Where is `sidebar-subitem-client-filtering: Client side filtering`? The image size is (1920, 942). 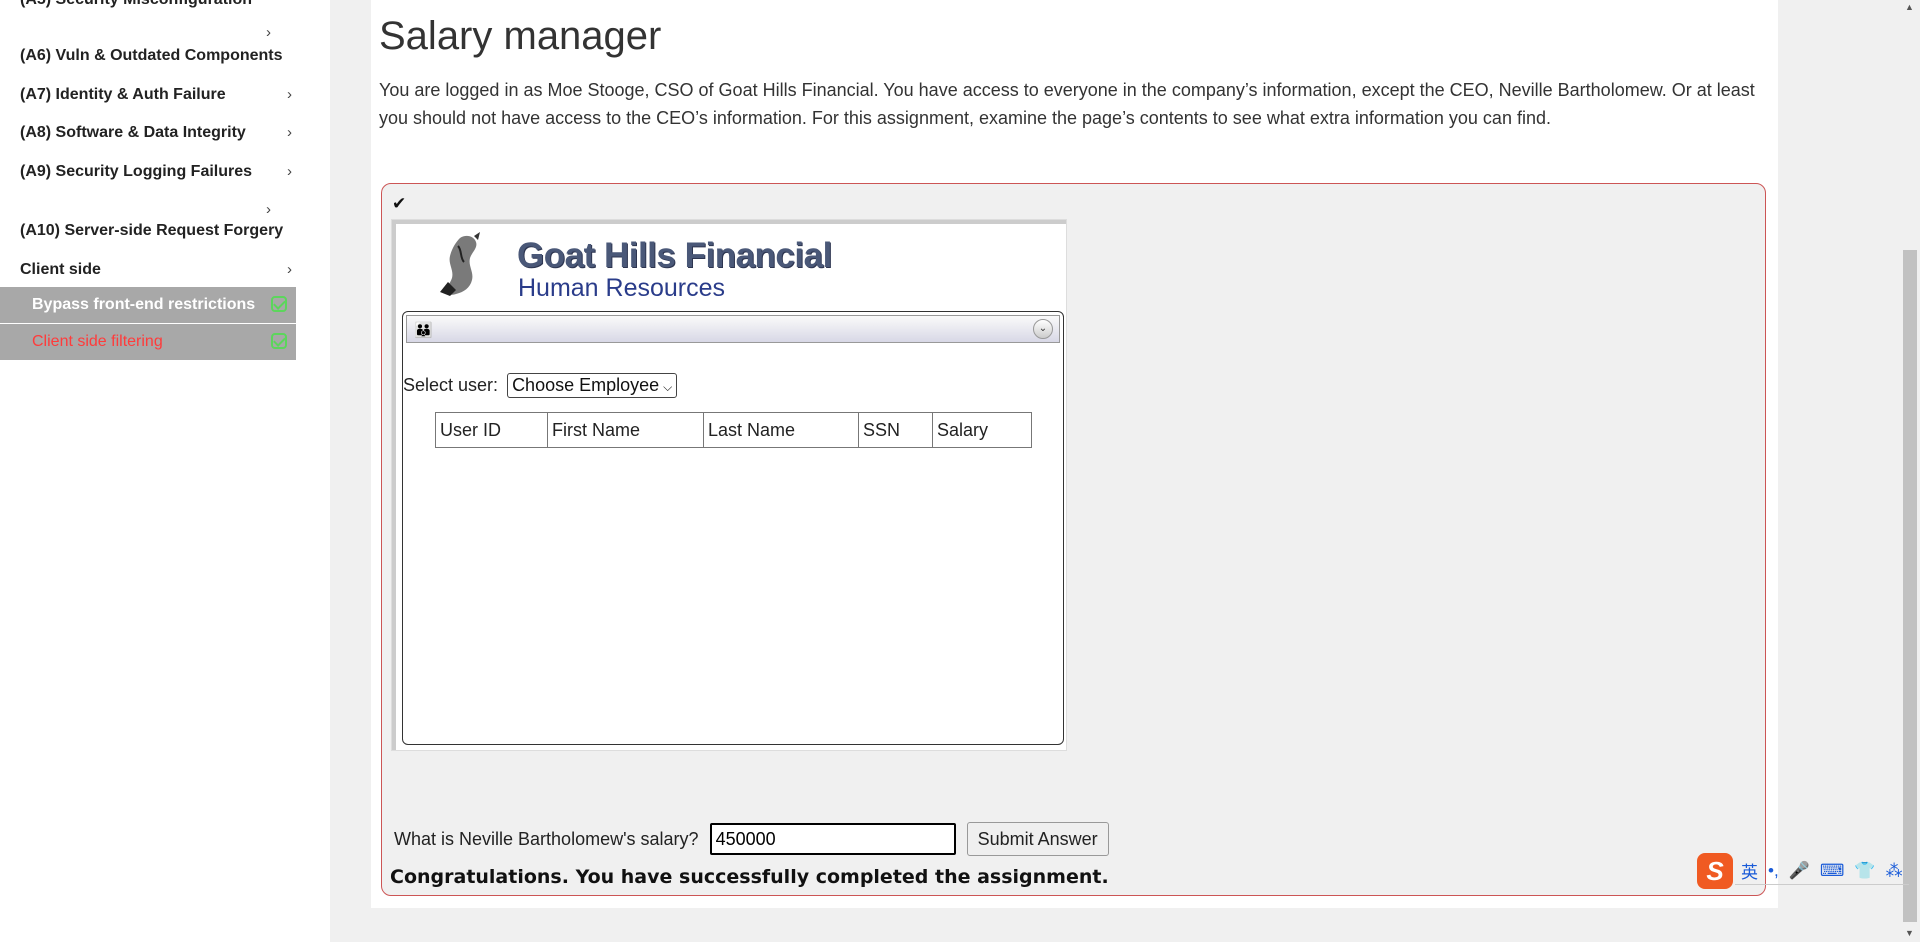
sidebar-subitem-client-filtering: Client side filtering is located at coordinates (148, 342).